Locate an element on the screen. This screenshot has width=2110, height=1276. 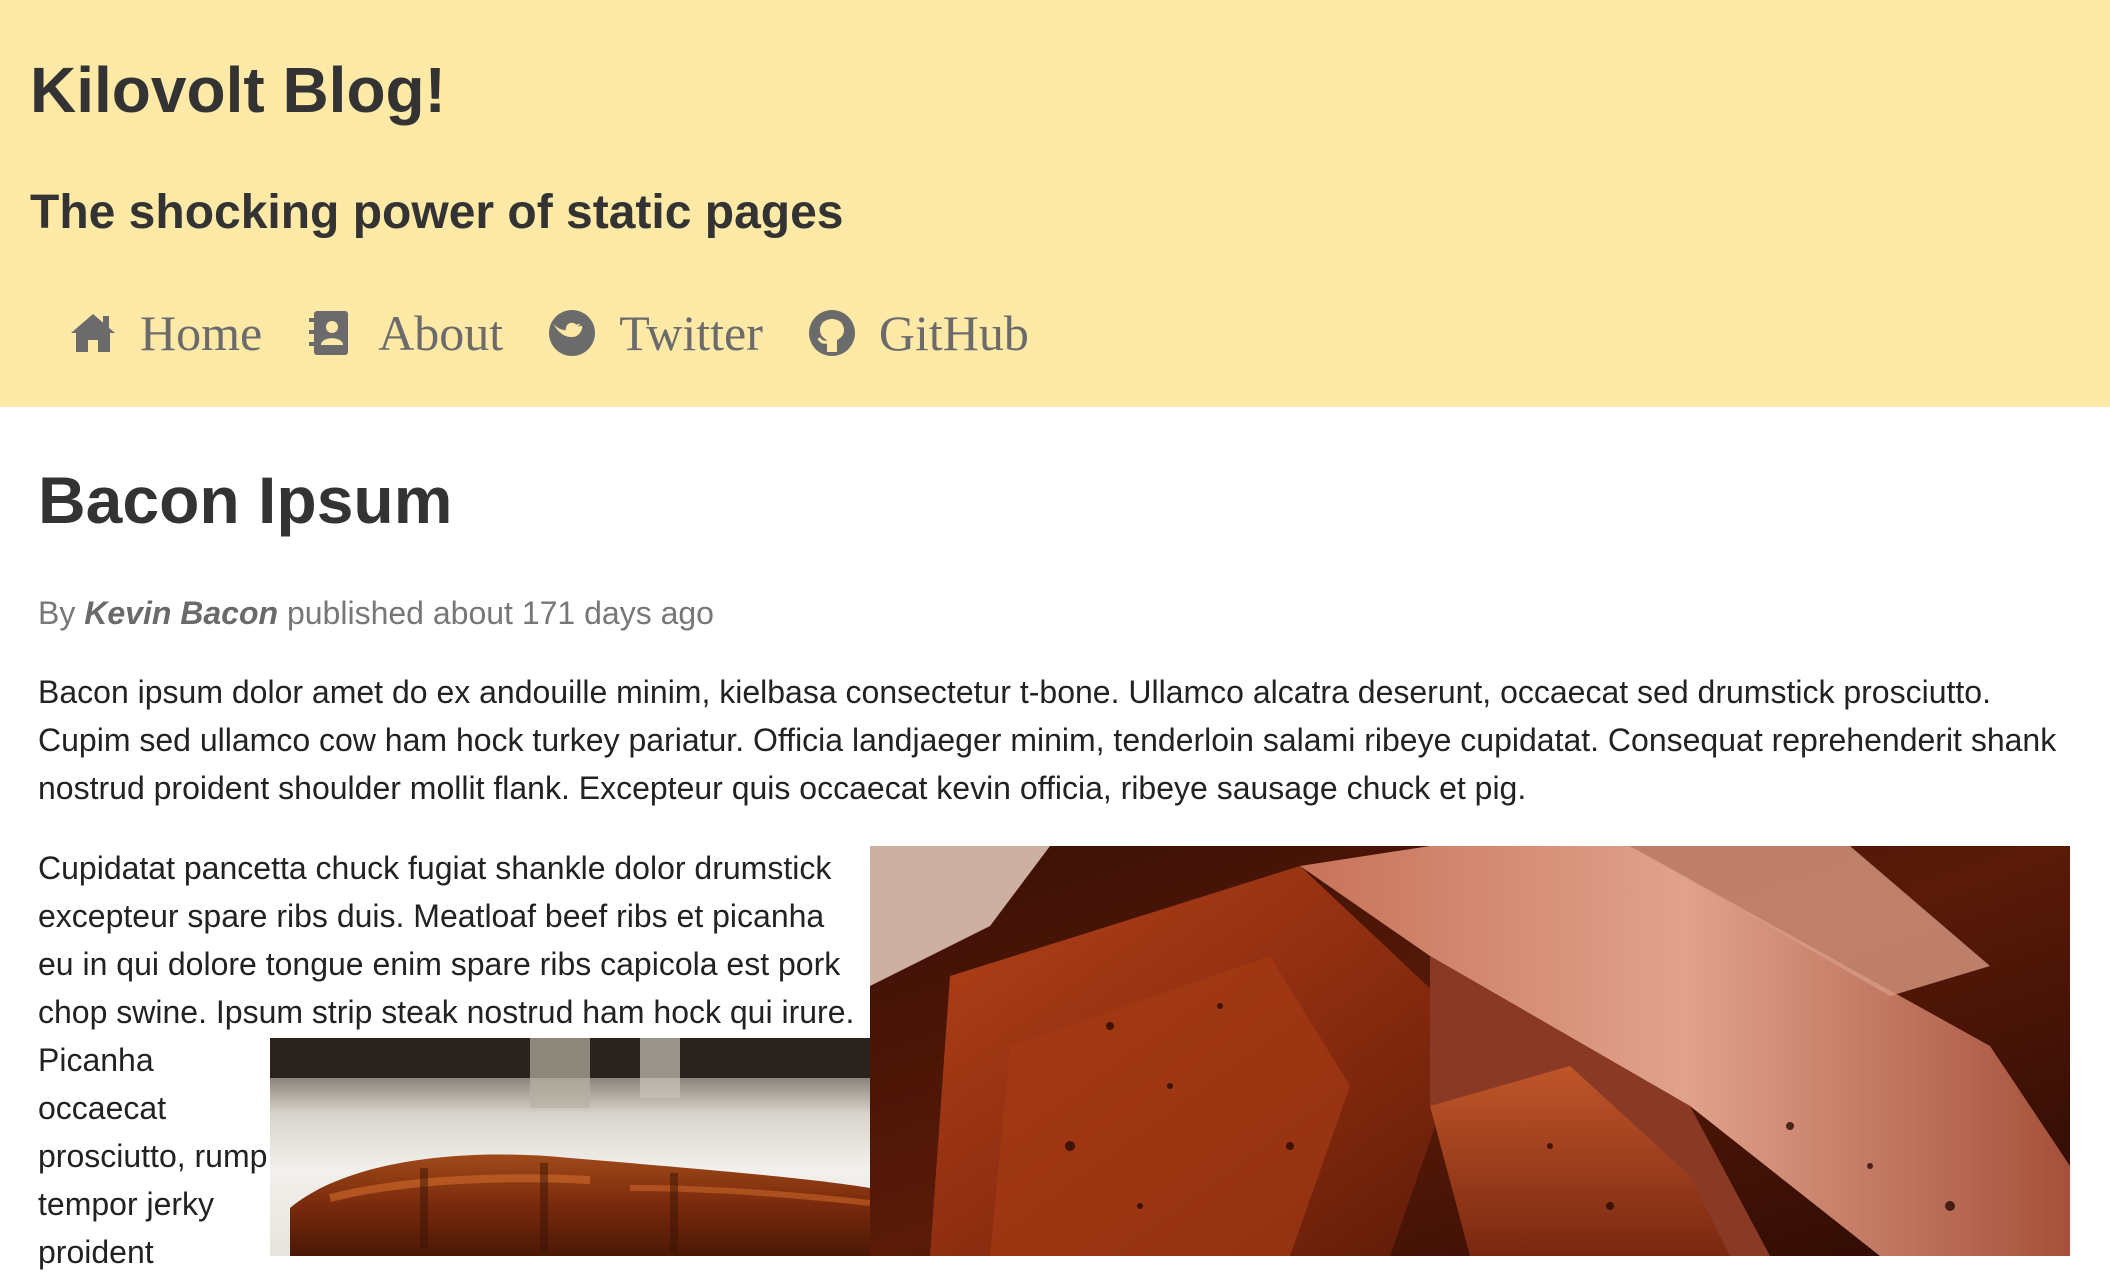
twitter-icon is located at coordinates (572, 333).